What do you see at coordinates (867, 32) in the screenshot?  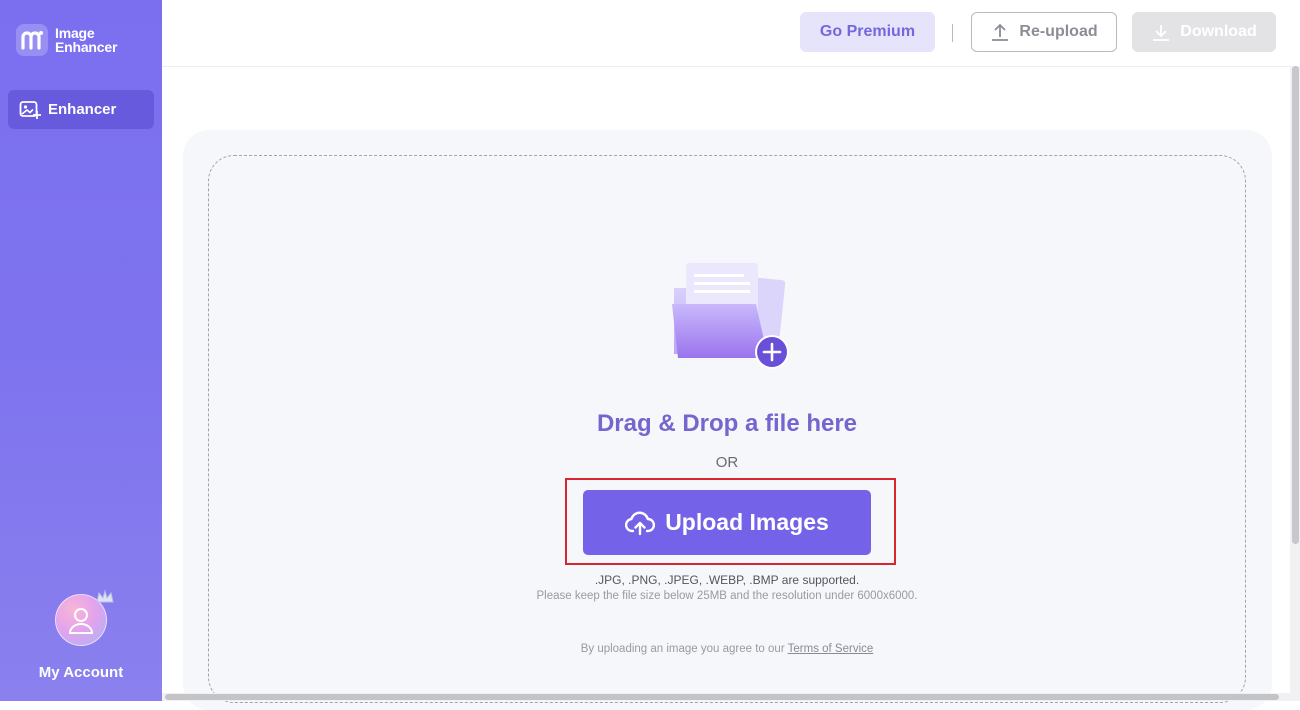 I see `go-premium-button: Go Premium` at bounding box center [867, 32].